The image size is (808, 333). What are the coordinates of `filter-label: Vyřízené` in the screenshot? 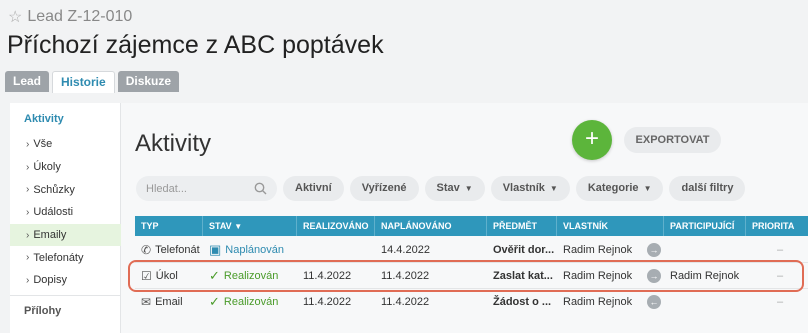 It's located at (384, 188).